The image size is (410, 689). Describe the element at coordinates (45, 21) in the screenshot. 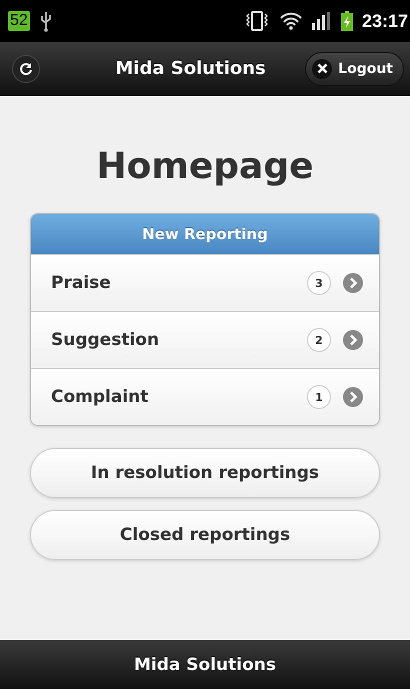

I see `usb-icon` at that location.